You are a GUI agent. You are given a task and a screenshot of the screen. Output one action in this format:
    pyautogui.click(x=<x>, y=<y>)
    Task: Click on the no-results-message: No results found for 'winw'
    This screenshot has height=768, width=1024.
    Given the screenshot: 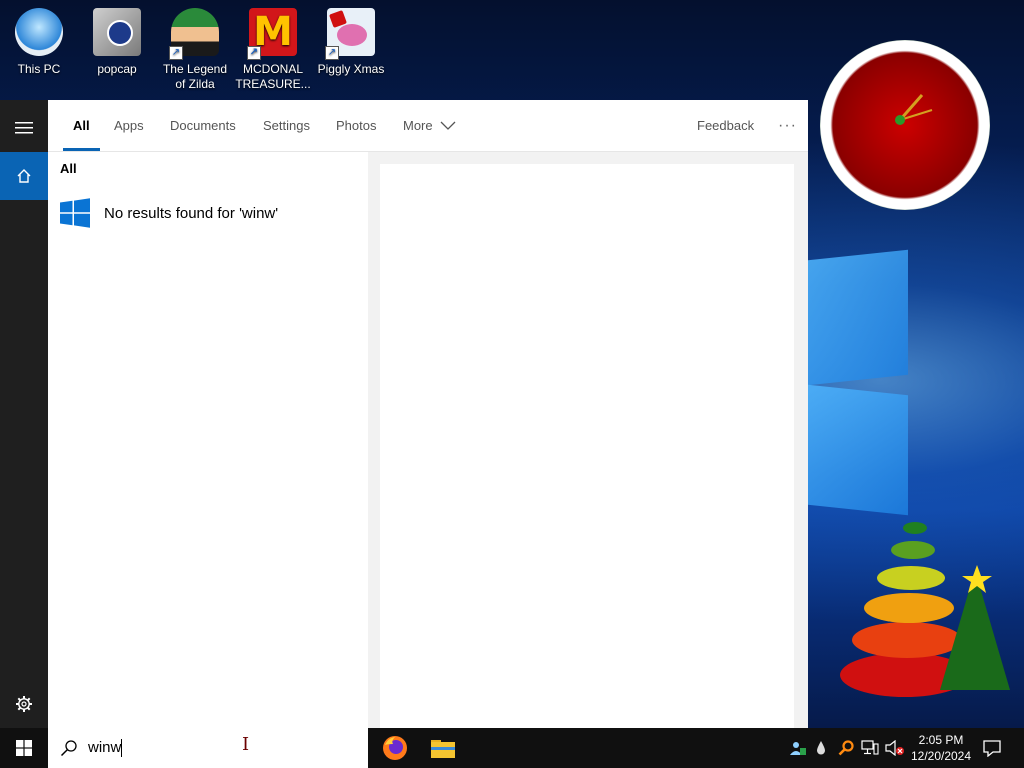 What is the action you would take?
    pyautogui.click(x=191, y=213)
    